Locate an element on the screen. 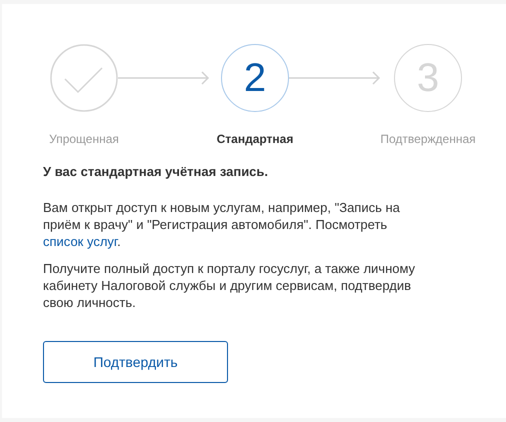 This screenshot has width=506, height=422. paragraph: Получите полный доступ к порталу госуслуг, а также личному кабинету Налоговой службы и другим сервисам, подтвердив свою личность. is located at coordinates (229, 285).